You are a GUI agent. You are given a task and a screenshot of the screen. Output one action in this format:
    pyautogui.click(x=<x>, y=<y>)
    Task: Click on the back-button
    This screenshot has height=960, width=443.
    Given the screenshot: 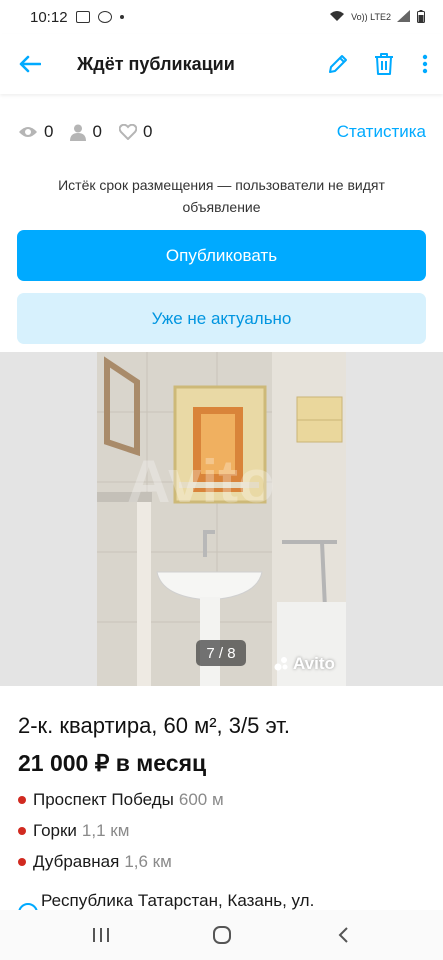 What is the action you would take?
    pyautogui.click(x=30, y=64)
    